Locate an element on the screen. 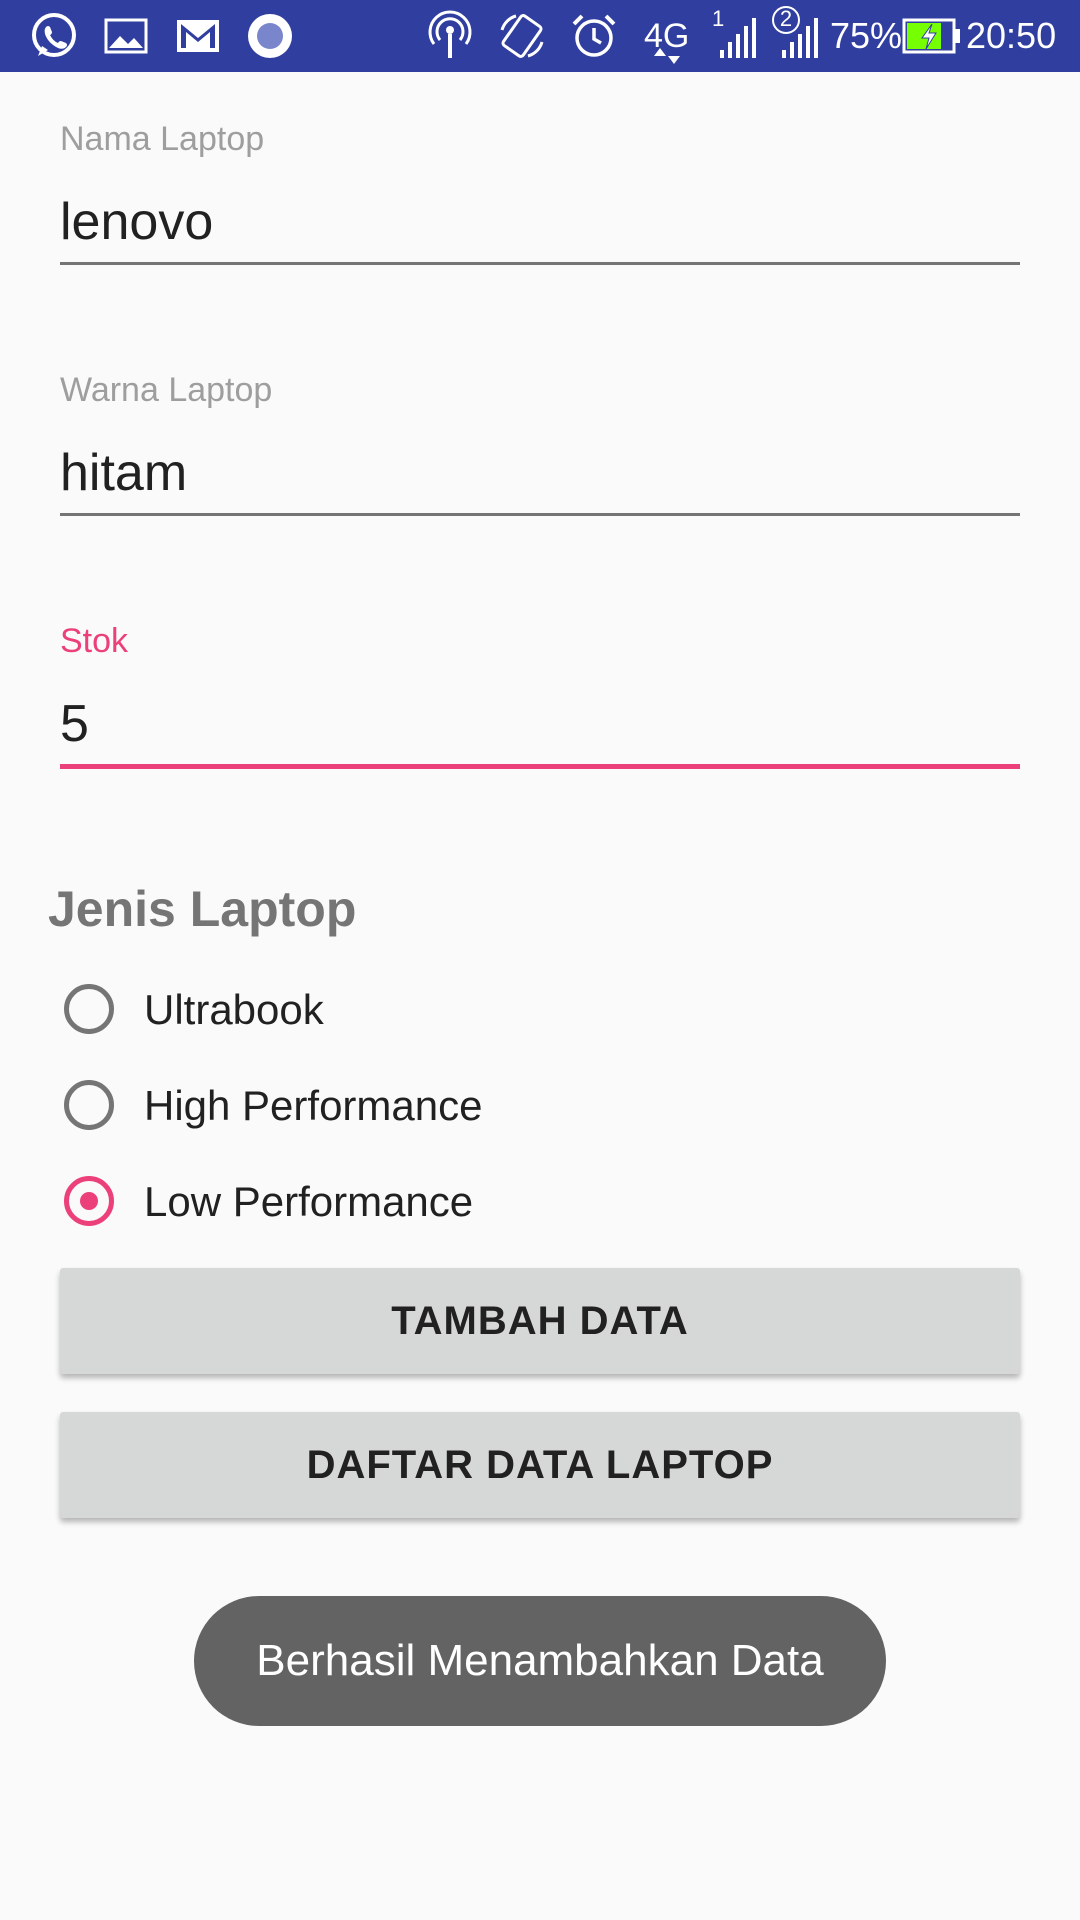 The width and height of the screenshot is (1080, 1920). warna-laptop-input: hitam is located at coordinates (540, 473).